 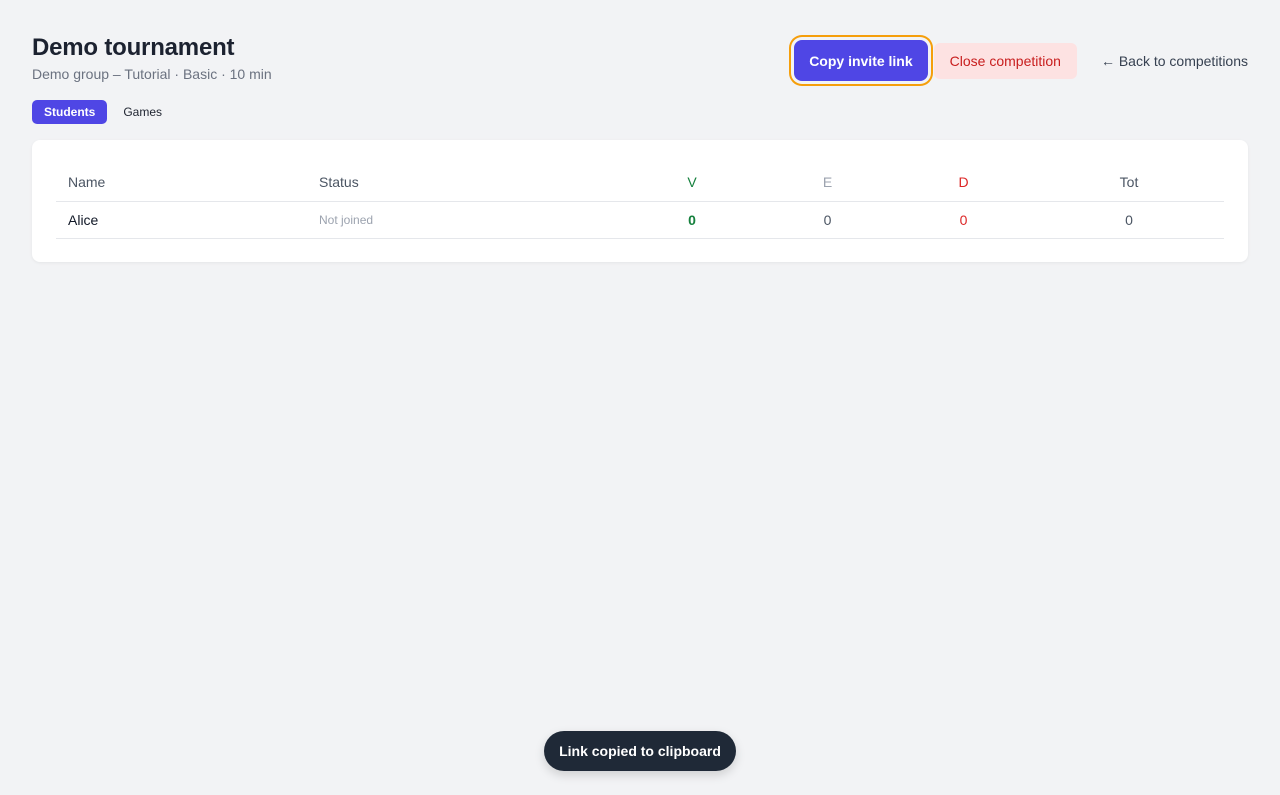 What do you see at coordinates (827, 220) in the screenshot?
I see `student-draws: 0` at bounding box center [827, 220].